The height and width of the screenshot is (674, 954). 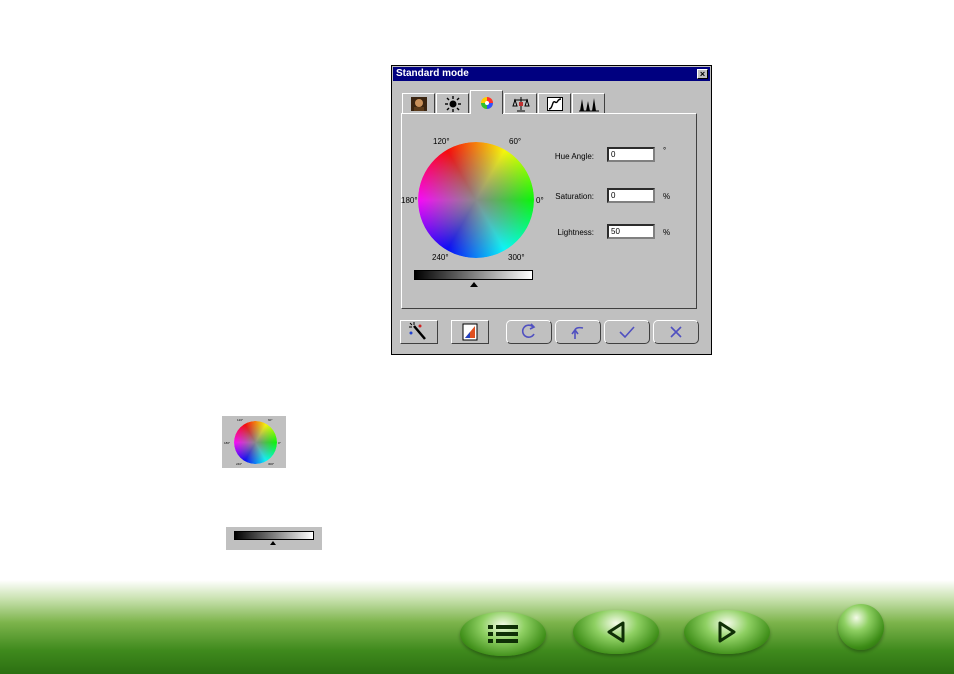 I want to click on hue-angle-unit: °, so click(x=665, y=150).